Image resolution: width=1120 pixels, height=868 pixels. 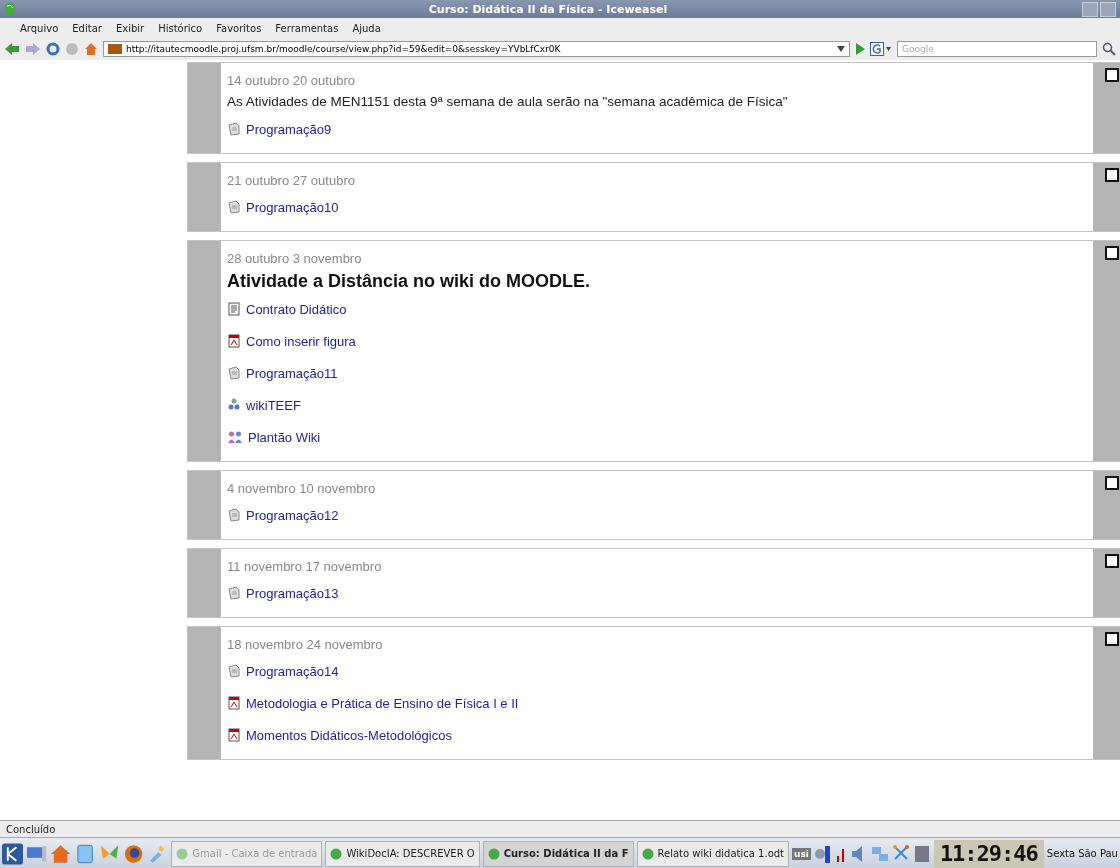 I want to click on resource-link: Programação9, so click(x=289, y=129).